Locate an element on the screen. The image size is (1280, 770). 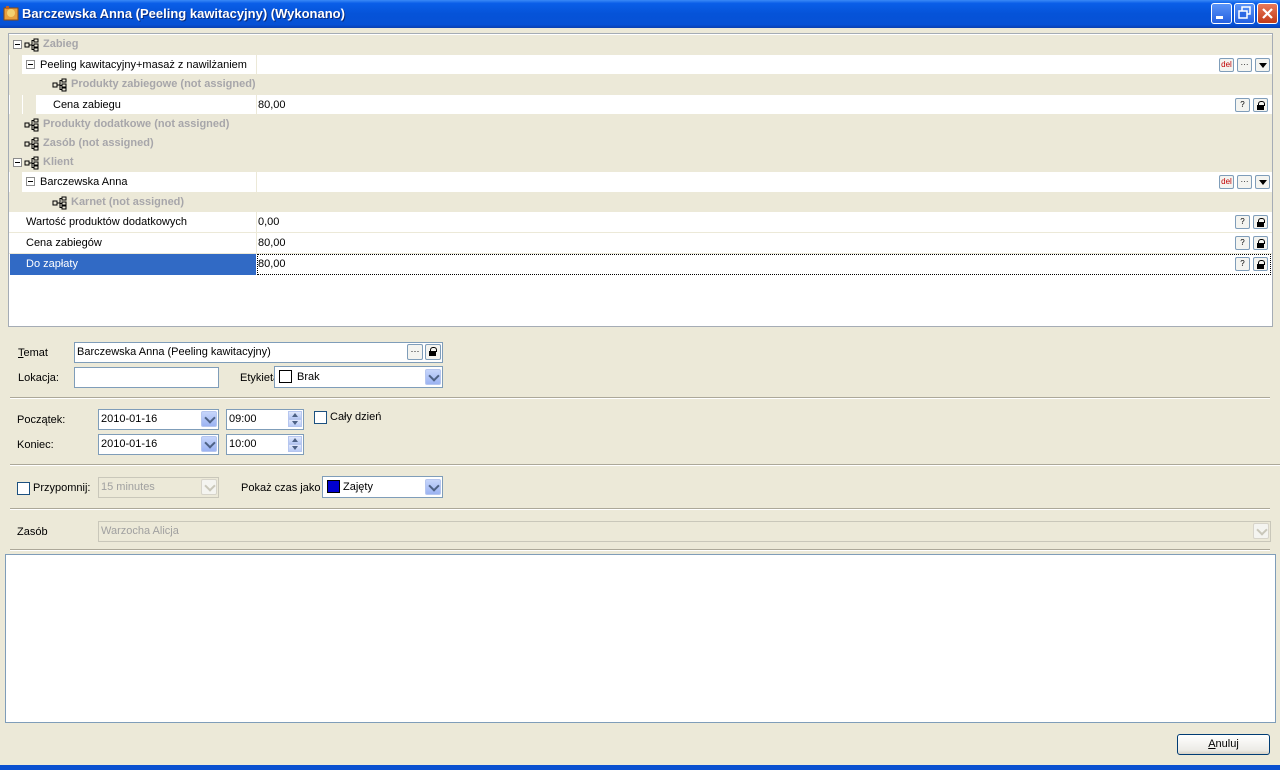
etykieta-value: Brak is located at coordinates (308, 377).